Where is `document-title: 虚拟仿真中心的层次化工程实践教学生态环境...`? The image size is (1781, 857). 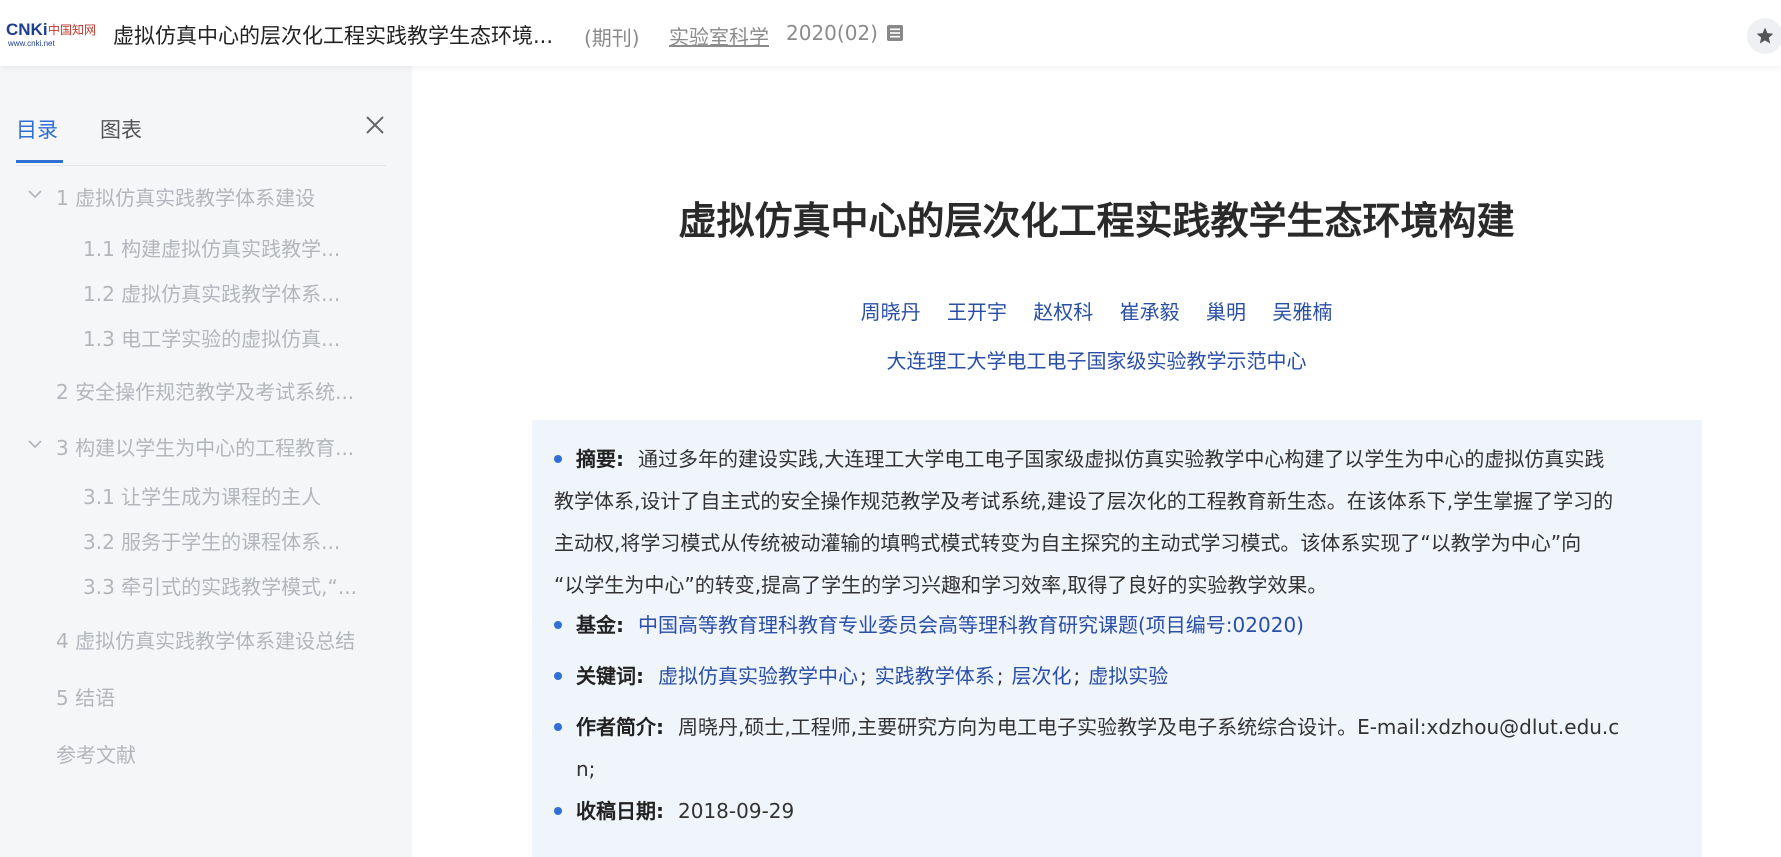 document-title: 虚拟仿真中心的层次化工程实践教学生态环境... is located at coordinates (333, 36).